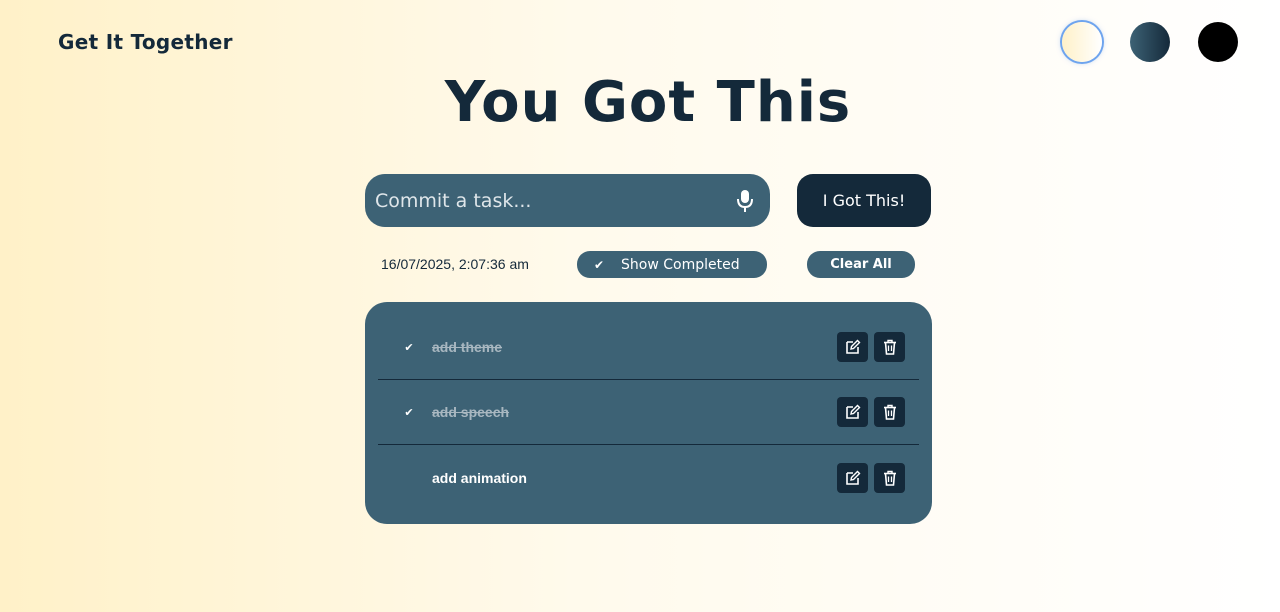  What do you see at coordinates (864, 200) in the screenshot?
I see `add-task-button: I Got This!` at bounding box center [864, 200].